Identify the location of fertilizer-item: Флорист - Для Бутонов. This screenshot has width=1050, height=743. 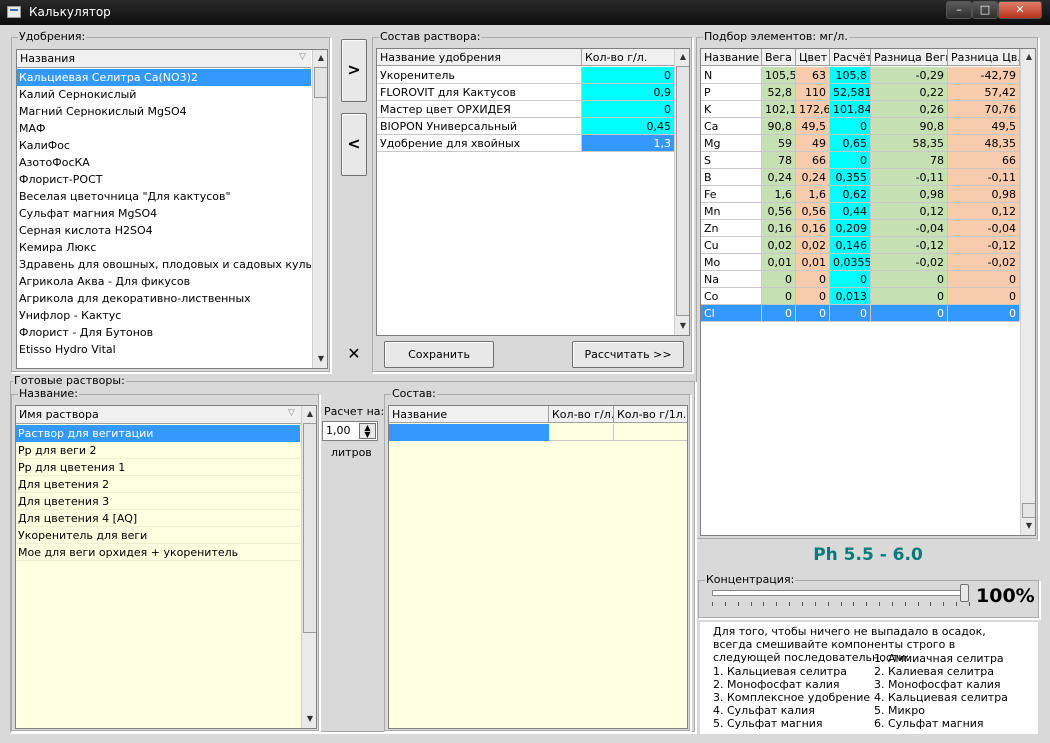
(164, 332).